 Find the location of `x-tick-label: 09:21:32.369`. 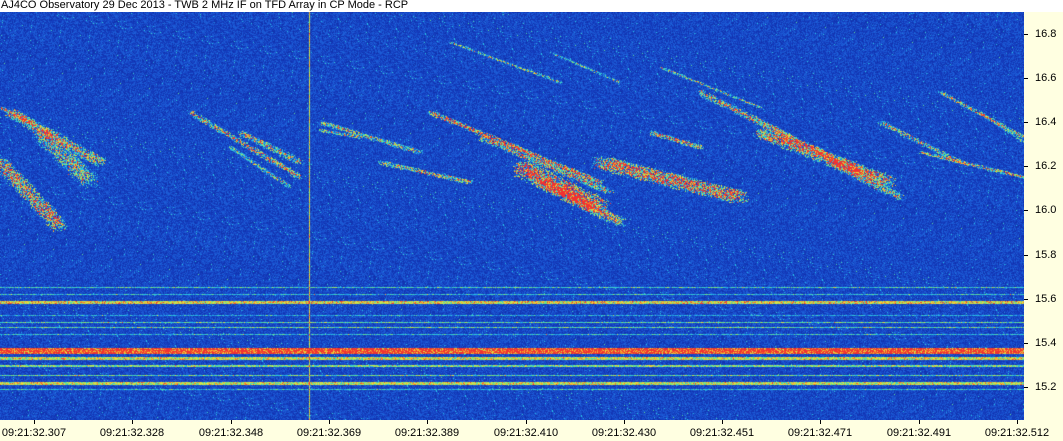

x-tick-label: 09:21:32.369 is located at coordinates (329, 433).